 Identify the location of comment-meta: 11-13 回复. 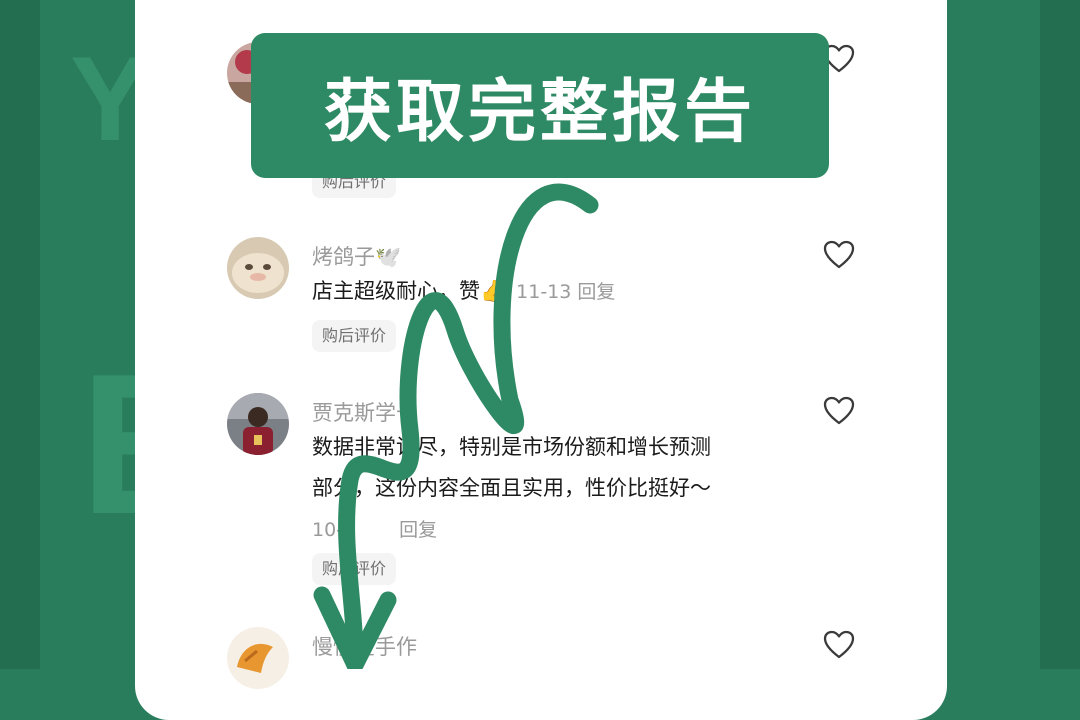
(565, 292).